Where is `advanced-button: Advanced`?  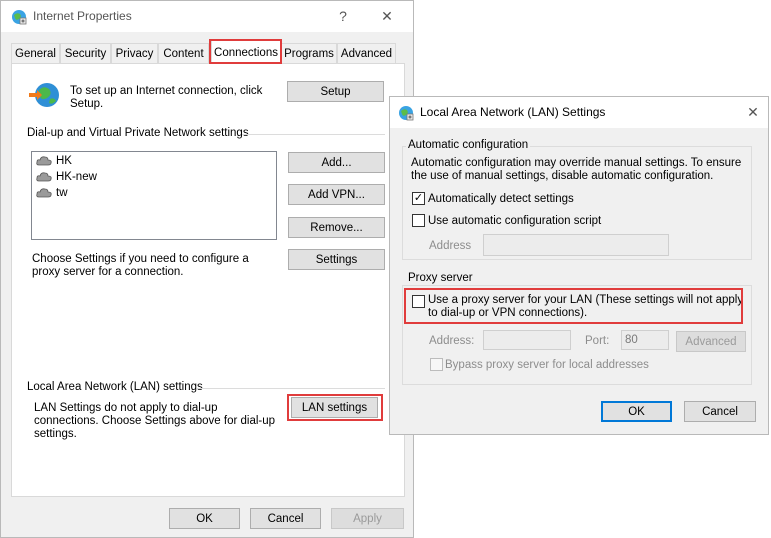 advanced-button: Advanced is located at coordinates (711, 341).